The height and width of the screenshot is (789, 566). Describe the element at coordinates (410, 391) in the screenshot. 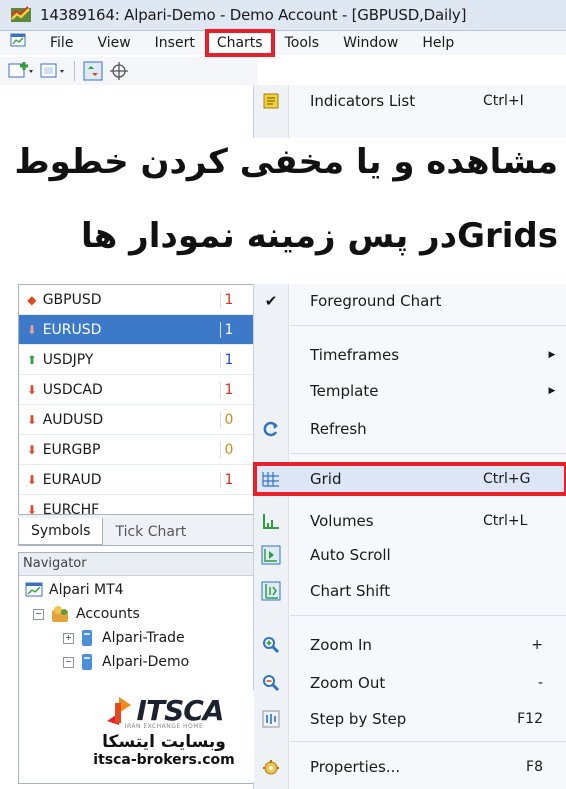

I see `menu-item-template: Template ▶` at that location.